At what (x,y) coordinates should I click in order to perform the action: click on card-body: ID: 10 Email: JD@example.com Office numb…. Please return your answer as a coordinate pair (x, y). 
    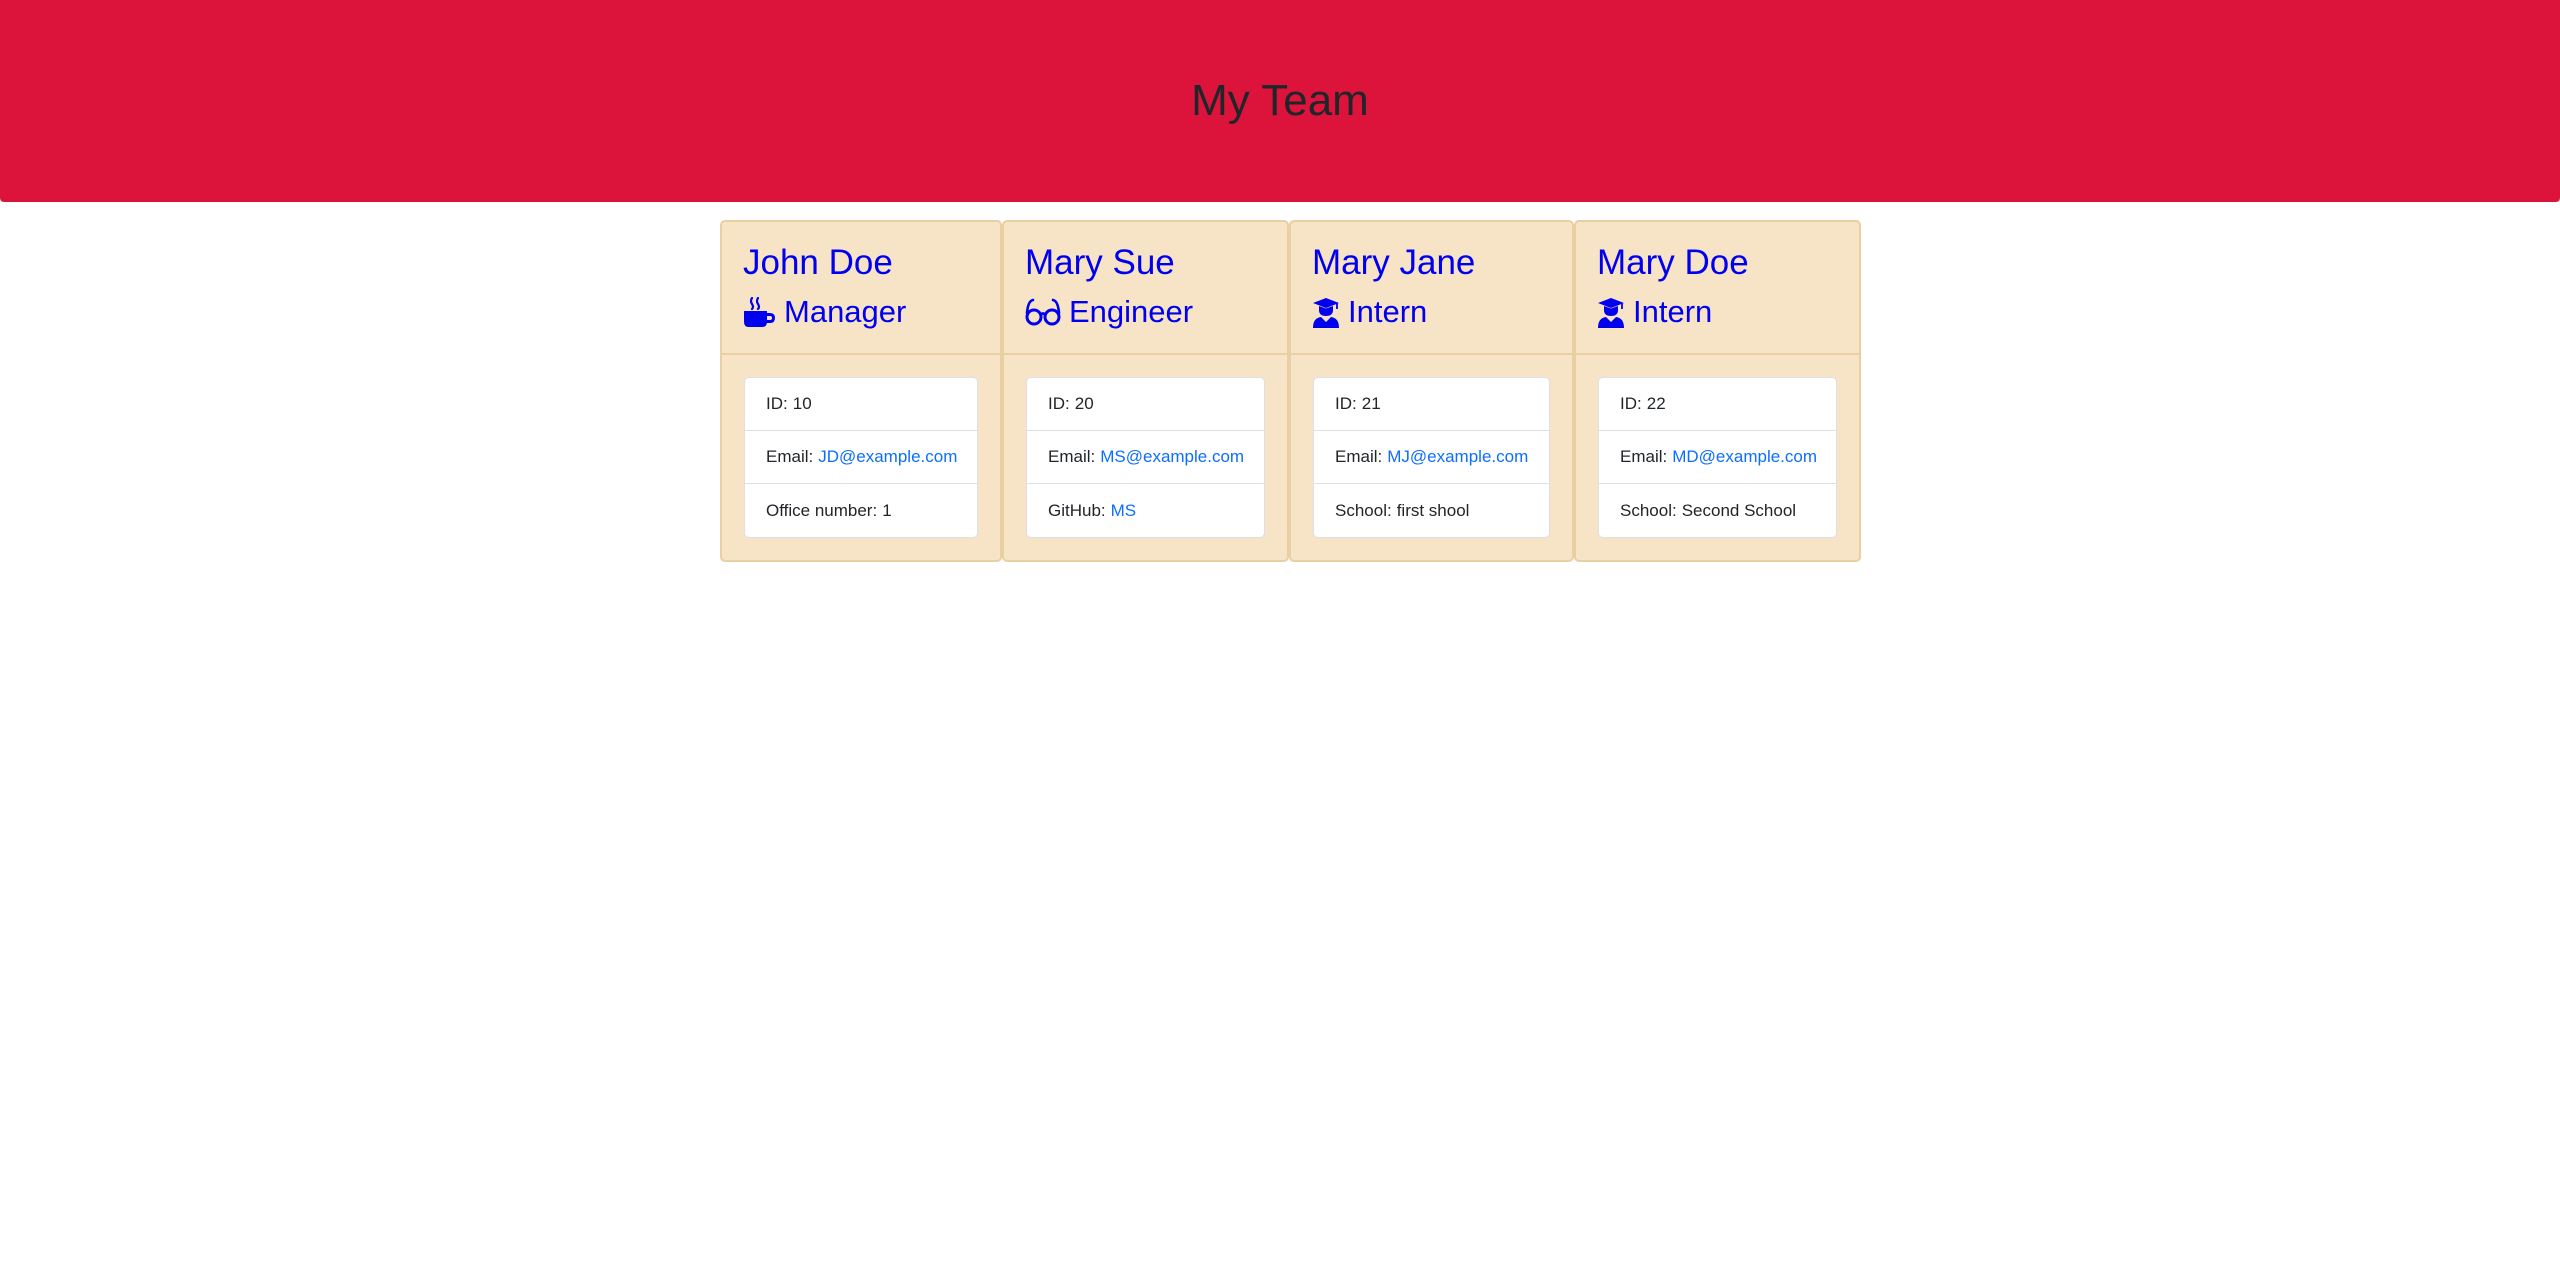
    Looking at the image, I should click on (861, 446).